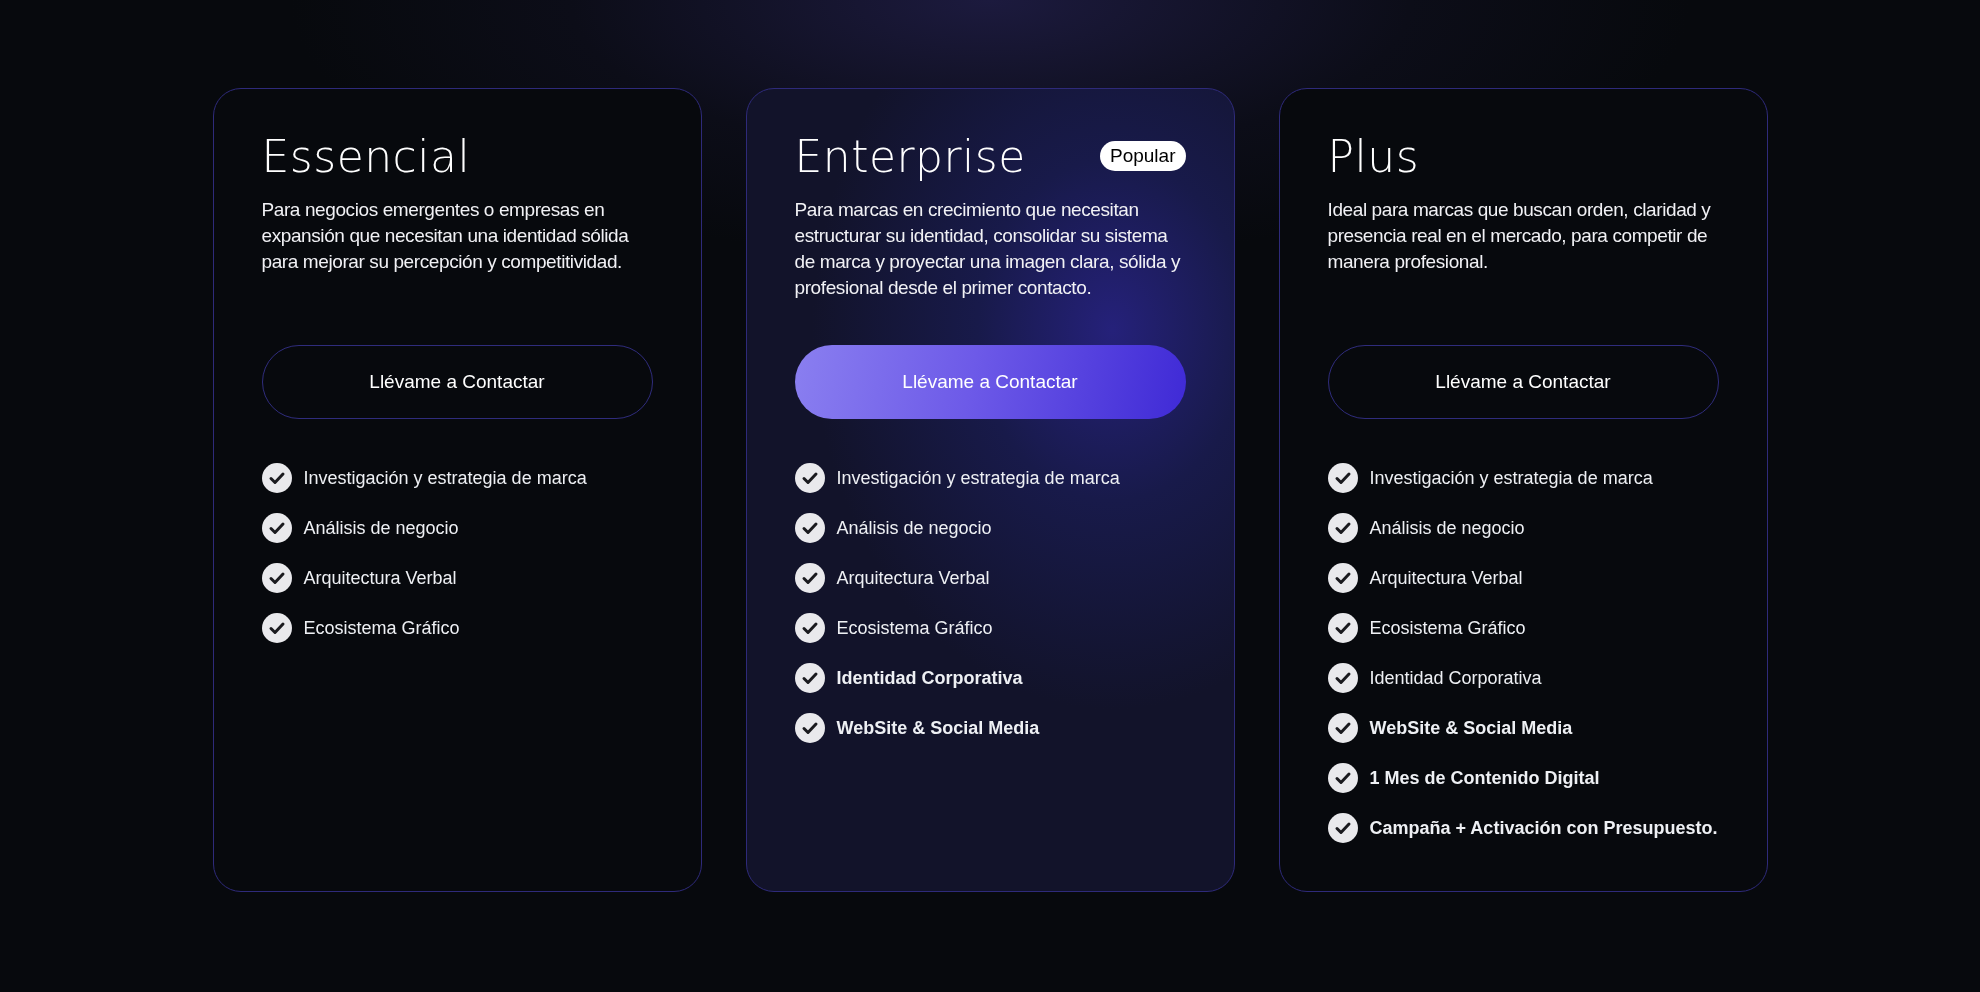  Describe the element at coordinates (1543, 828) in the screenshot. I see `feature-text: Campaña + Activación con Presupuesto.` at that location.